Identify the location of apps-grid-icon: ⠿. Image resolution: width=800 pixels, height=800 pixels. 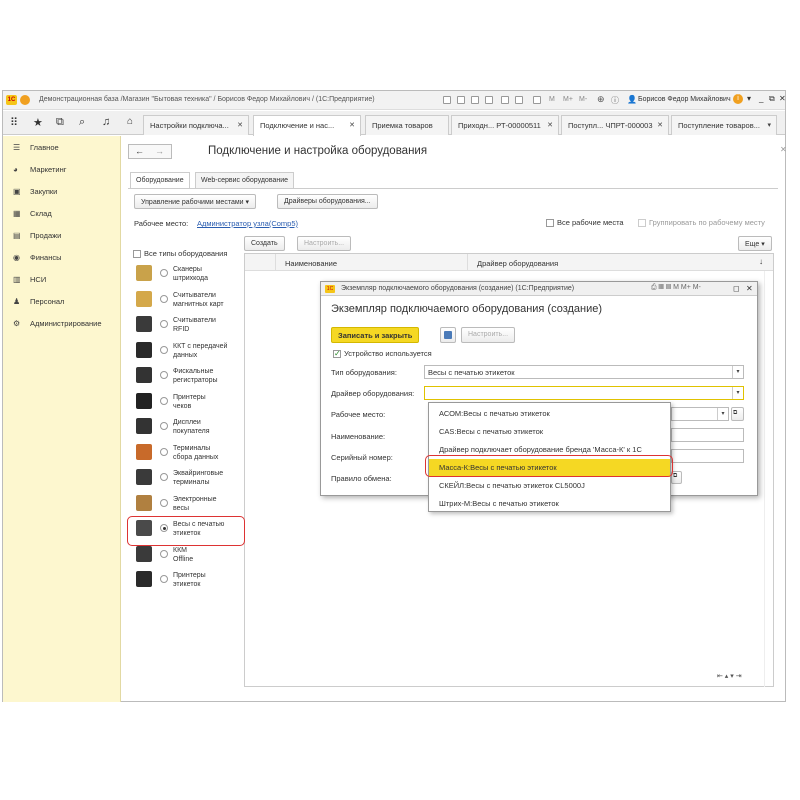
(14, 122).